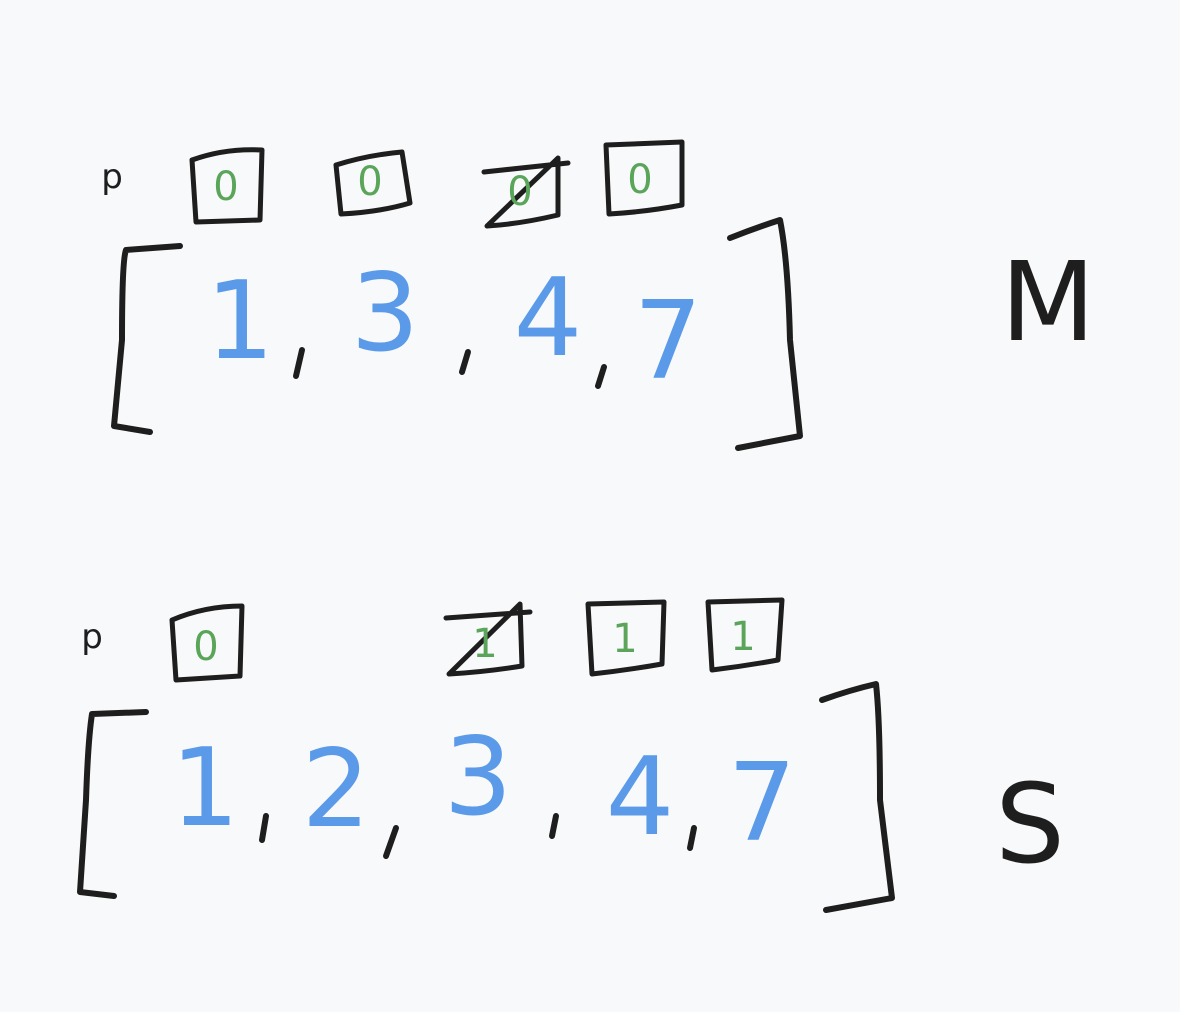  Describe the element at coordinates (1048, 302) in the screenshot. I see `array-name: M` at that location.